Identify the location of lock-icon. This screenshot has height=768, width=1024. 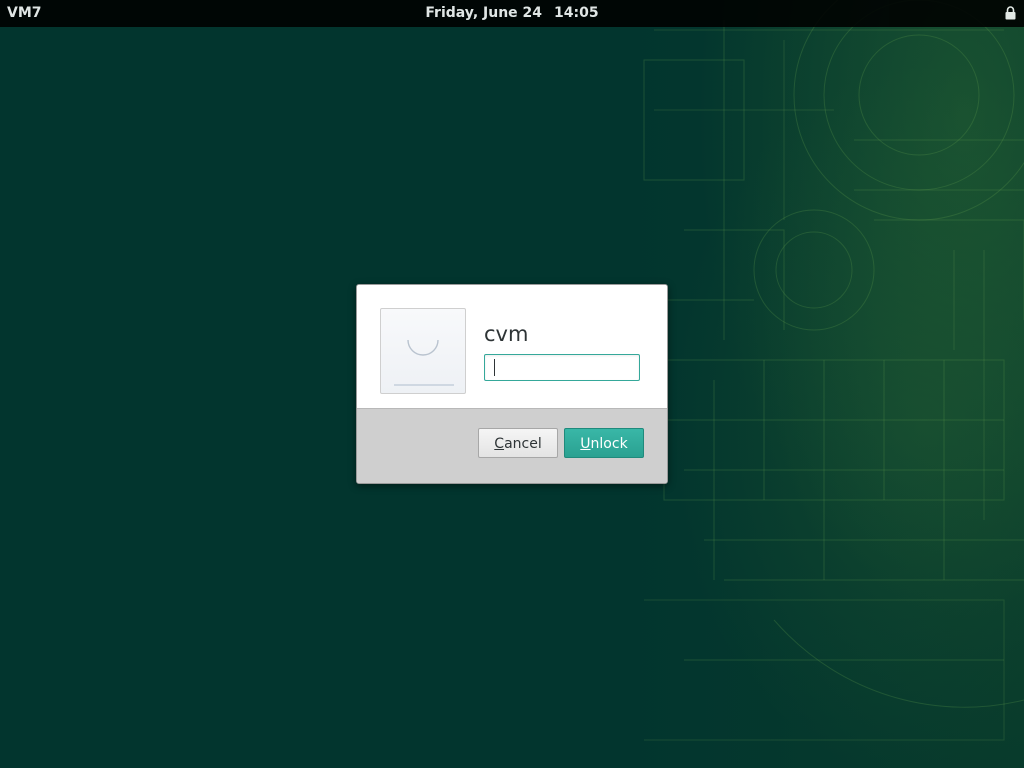
(1010, 13).